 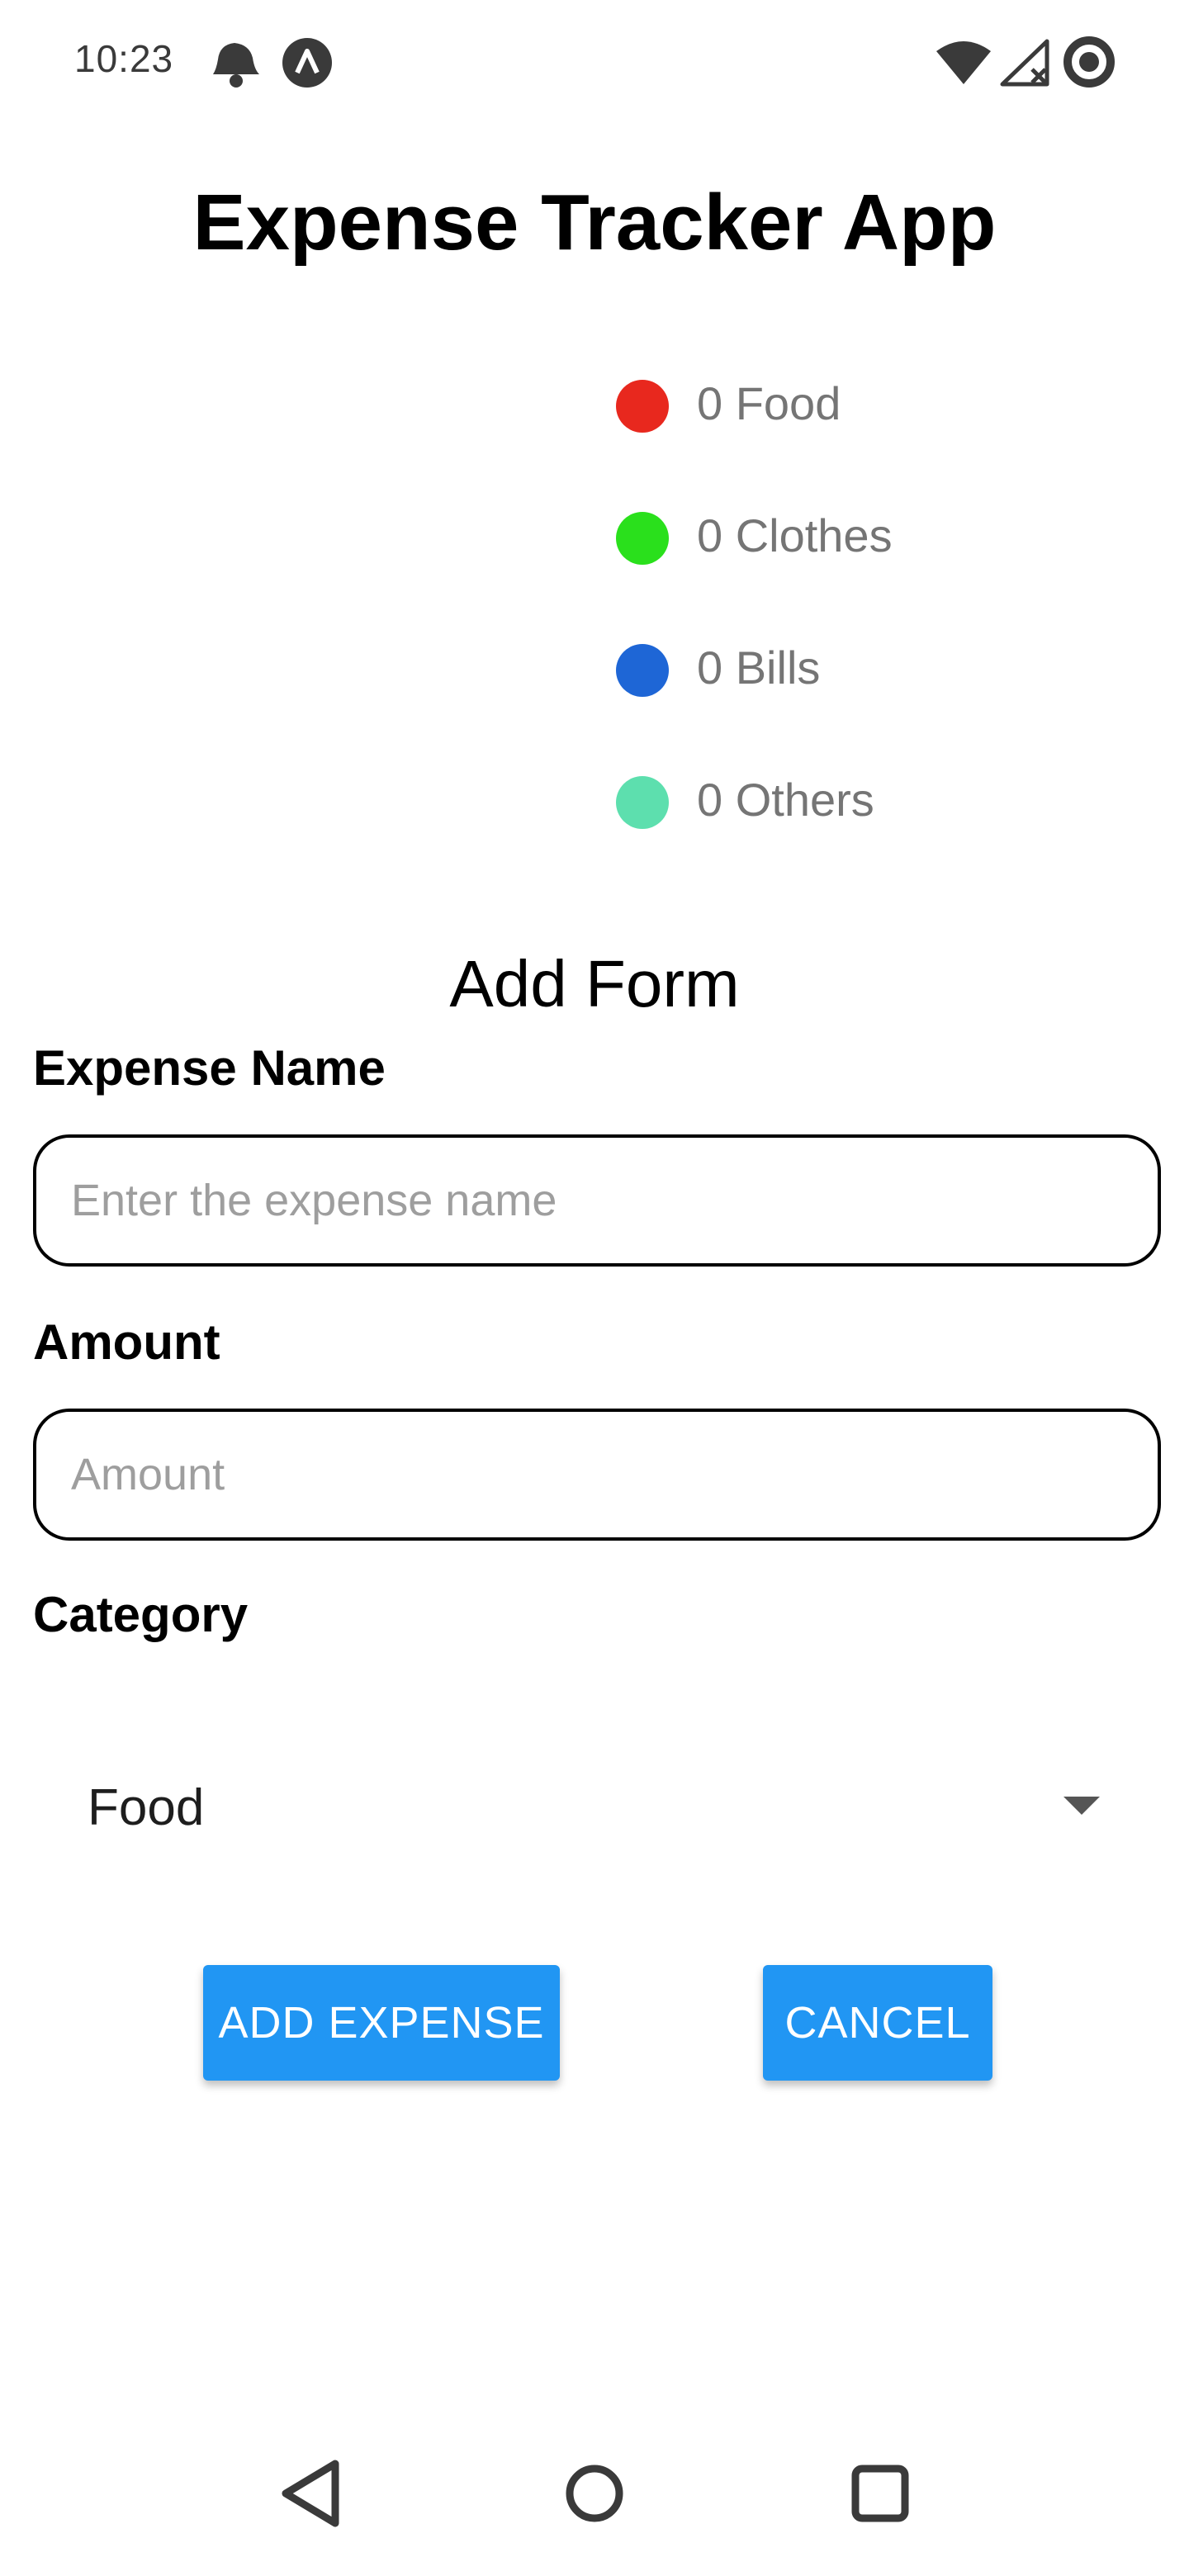 I want to click on home-icon, so click(x=594, y=2493).